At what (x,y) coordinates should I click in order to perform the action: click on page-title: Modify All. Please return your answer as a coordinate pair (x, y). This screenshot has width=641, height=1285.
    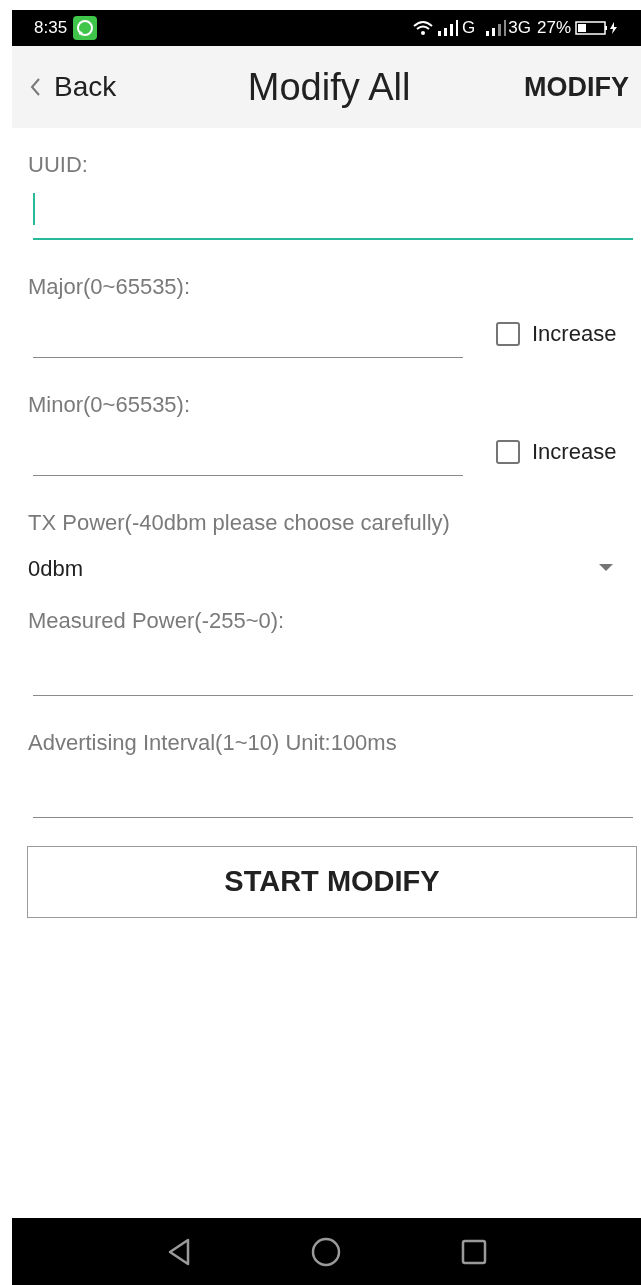
    Looking at the image, I should click on (329, 87).